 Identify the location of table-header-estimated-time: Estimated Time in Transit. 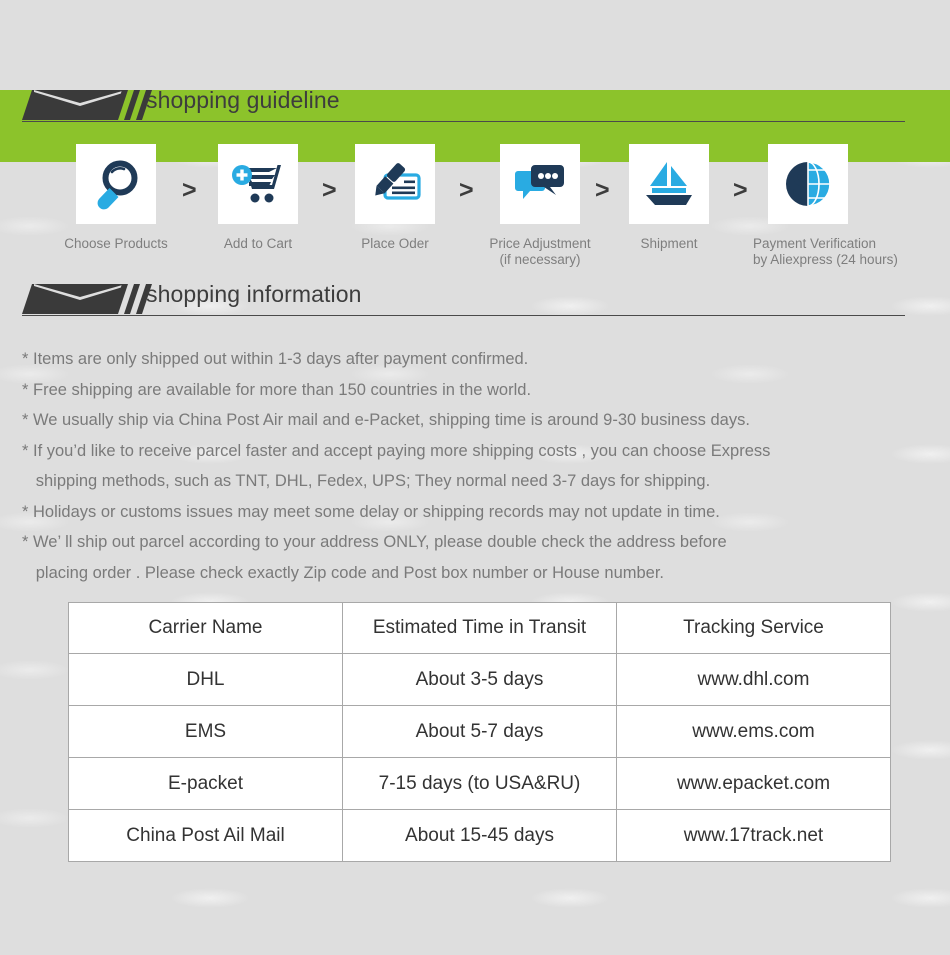
(479, 628).